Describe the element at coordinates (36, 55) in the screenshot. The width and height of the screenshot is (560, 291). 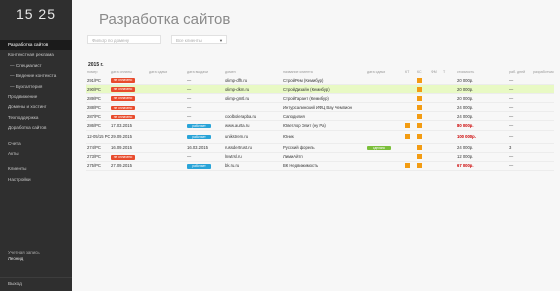
I see `sidebar-item-context-ads: Контекстная реклама` at that location.